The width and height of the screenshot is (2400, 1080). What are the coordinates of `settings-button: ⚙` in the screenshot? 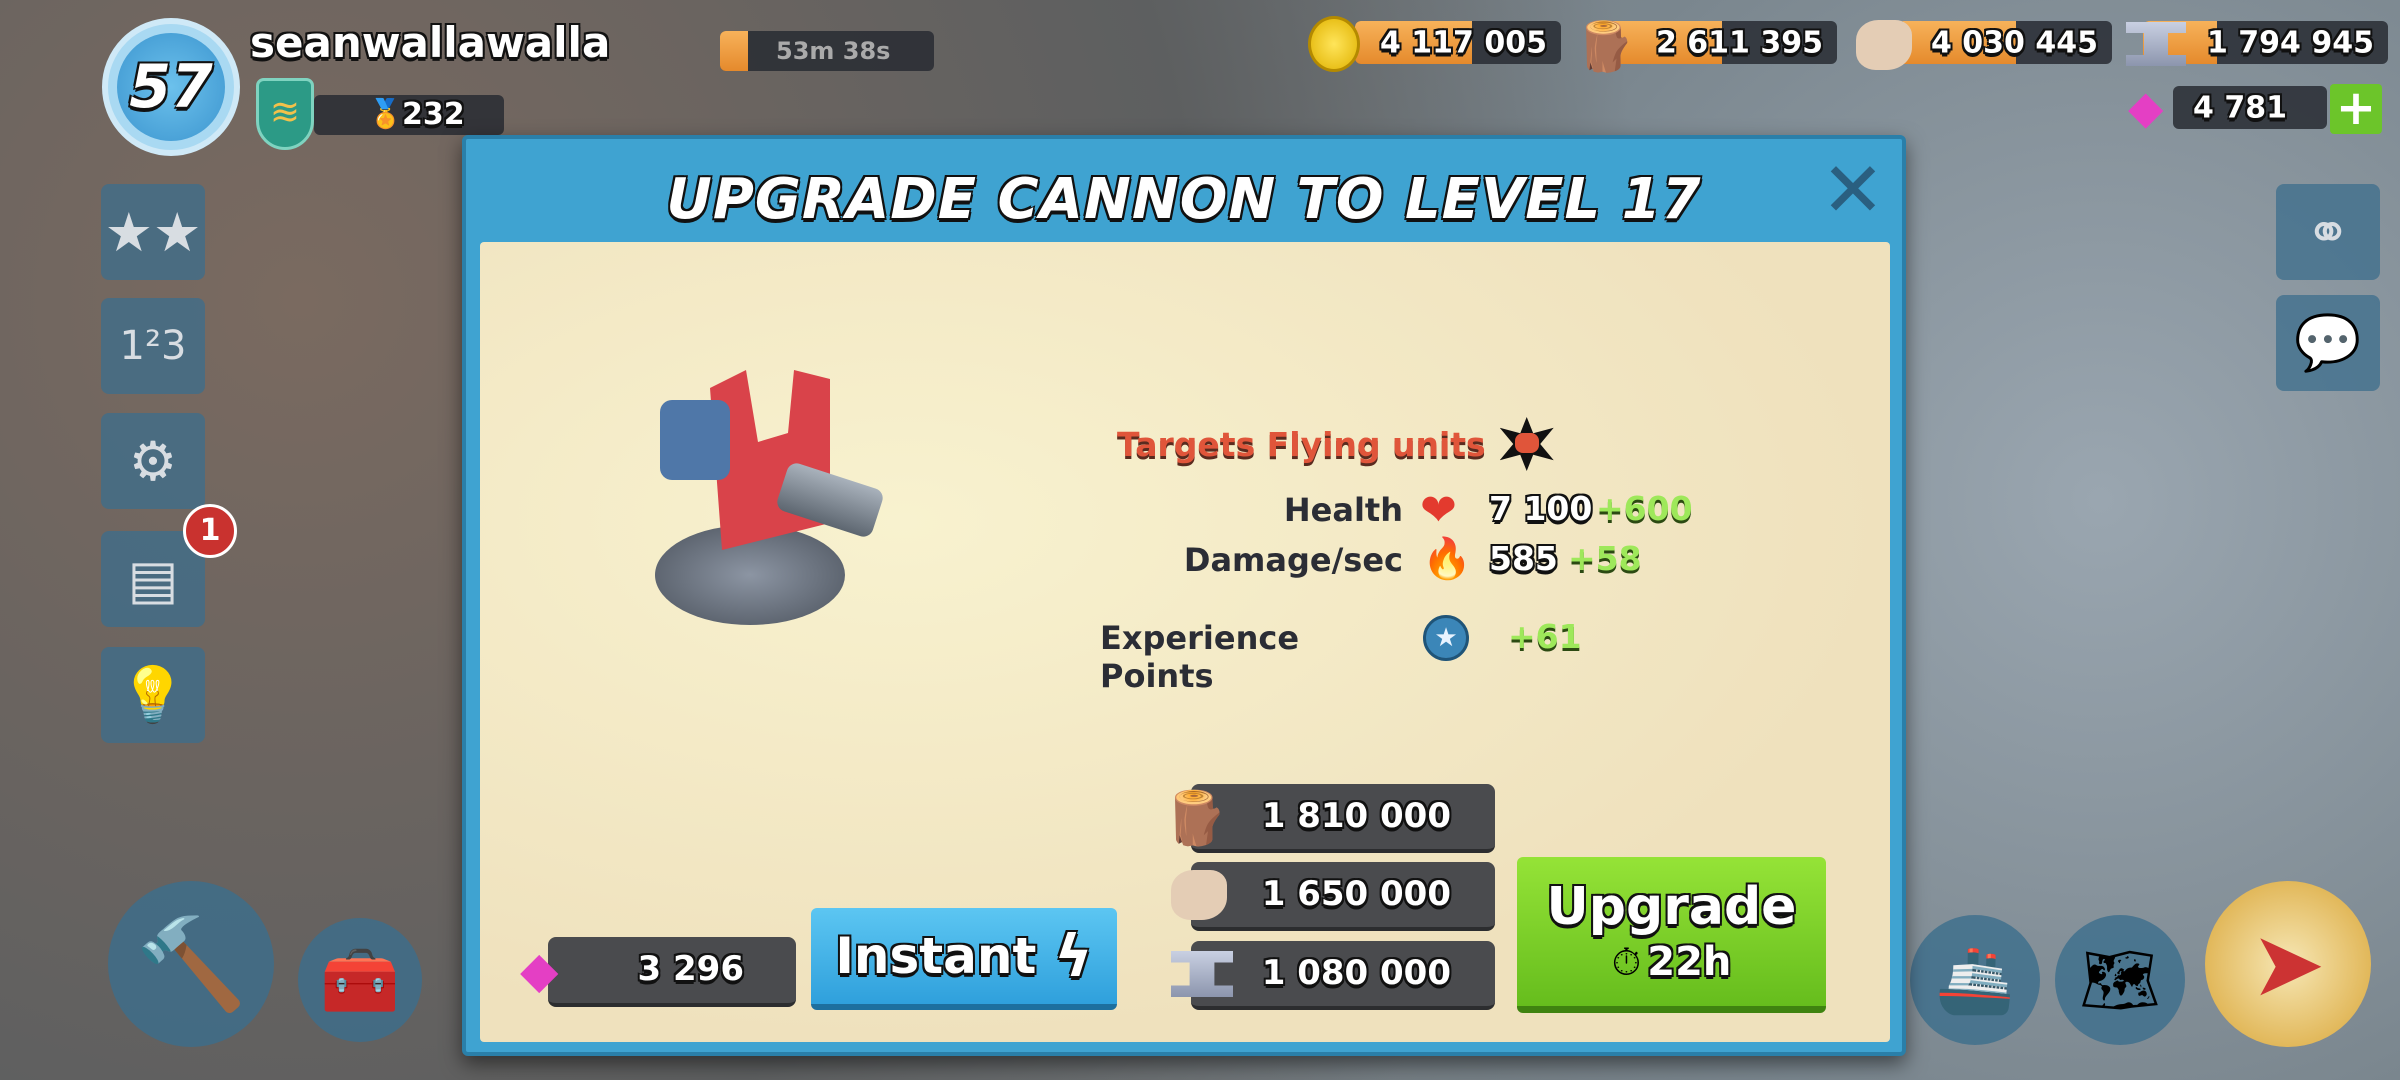 It's located at (153, 461).